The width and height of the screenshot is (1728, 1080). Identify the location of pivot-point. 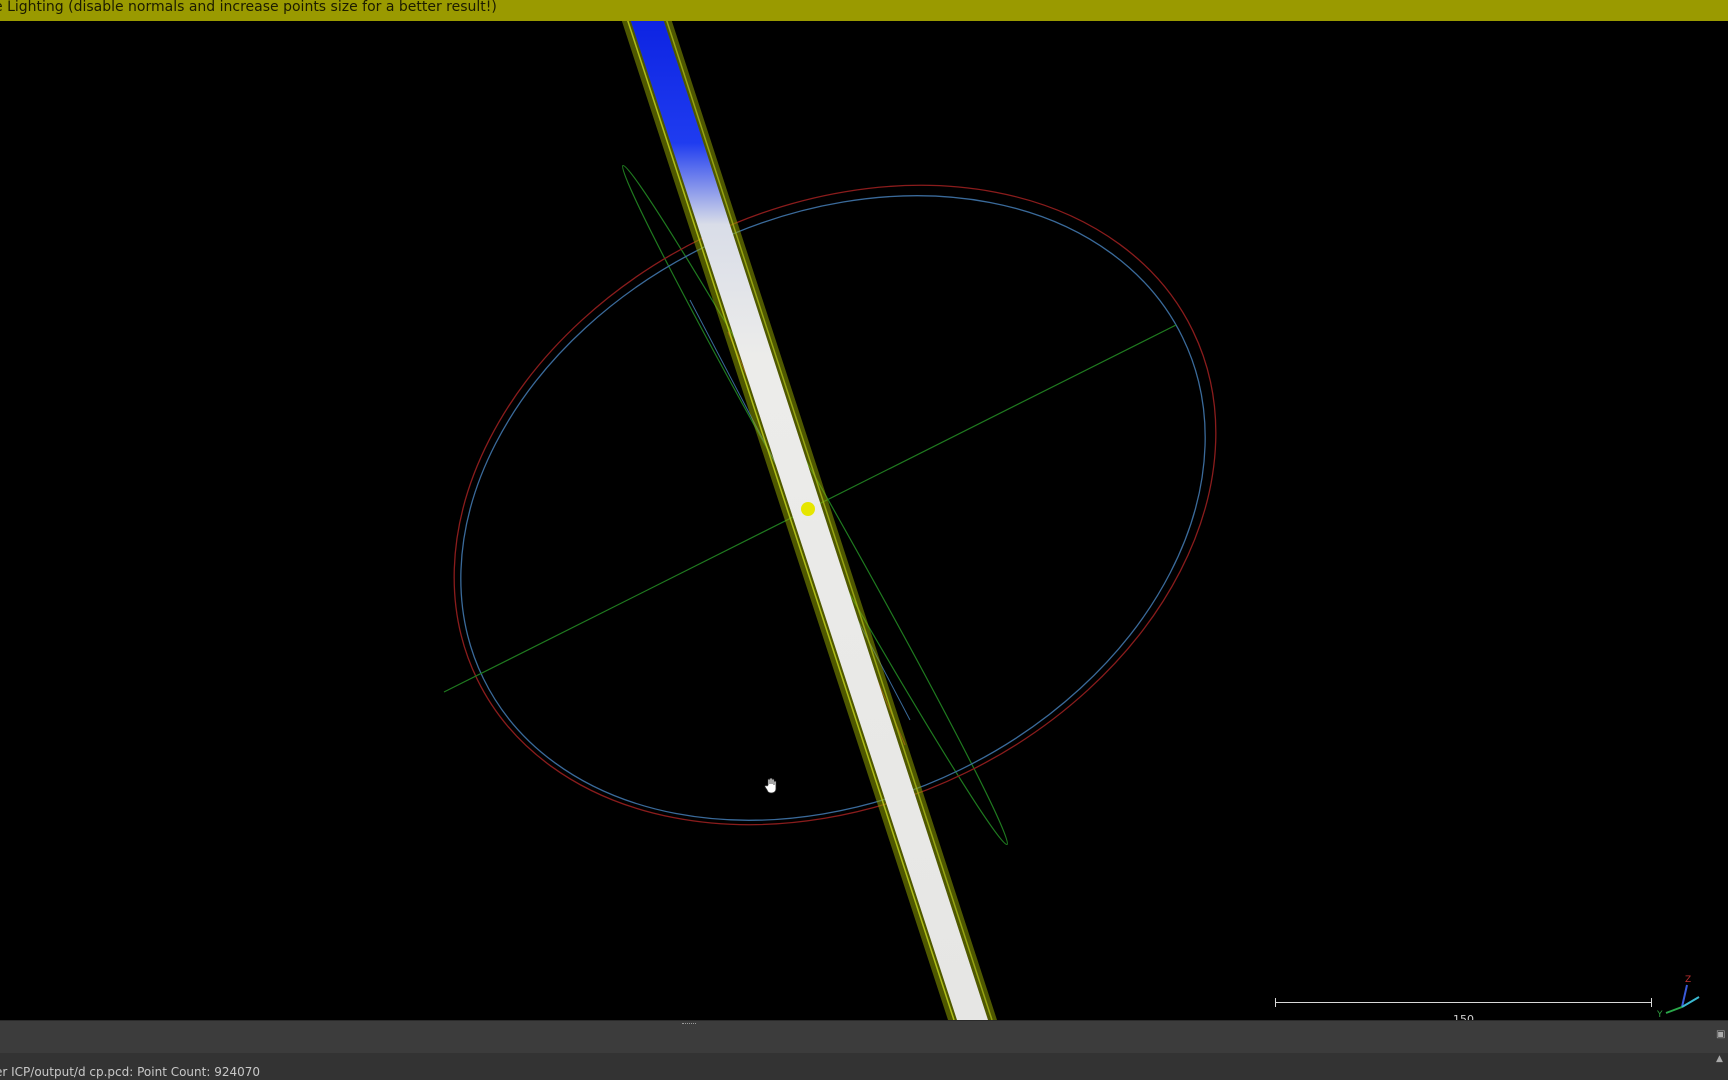
(808, 509).